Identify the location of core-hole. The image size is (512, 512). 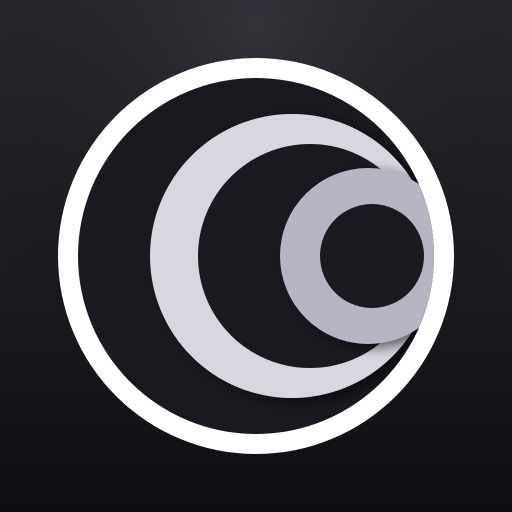
(372, 256).